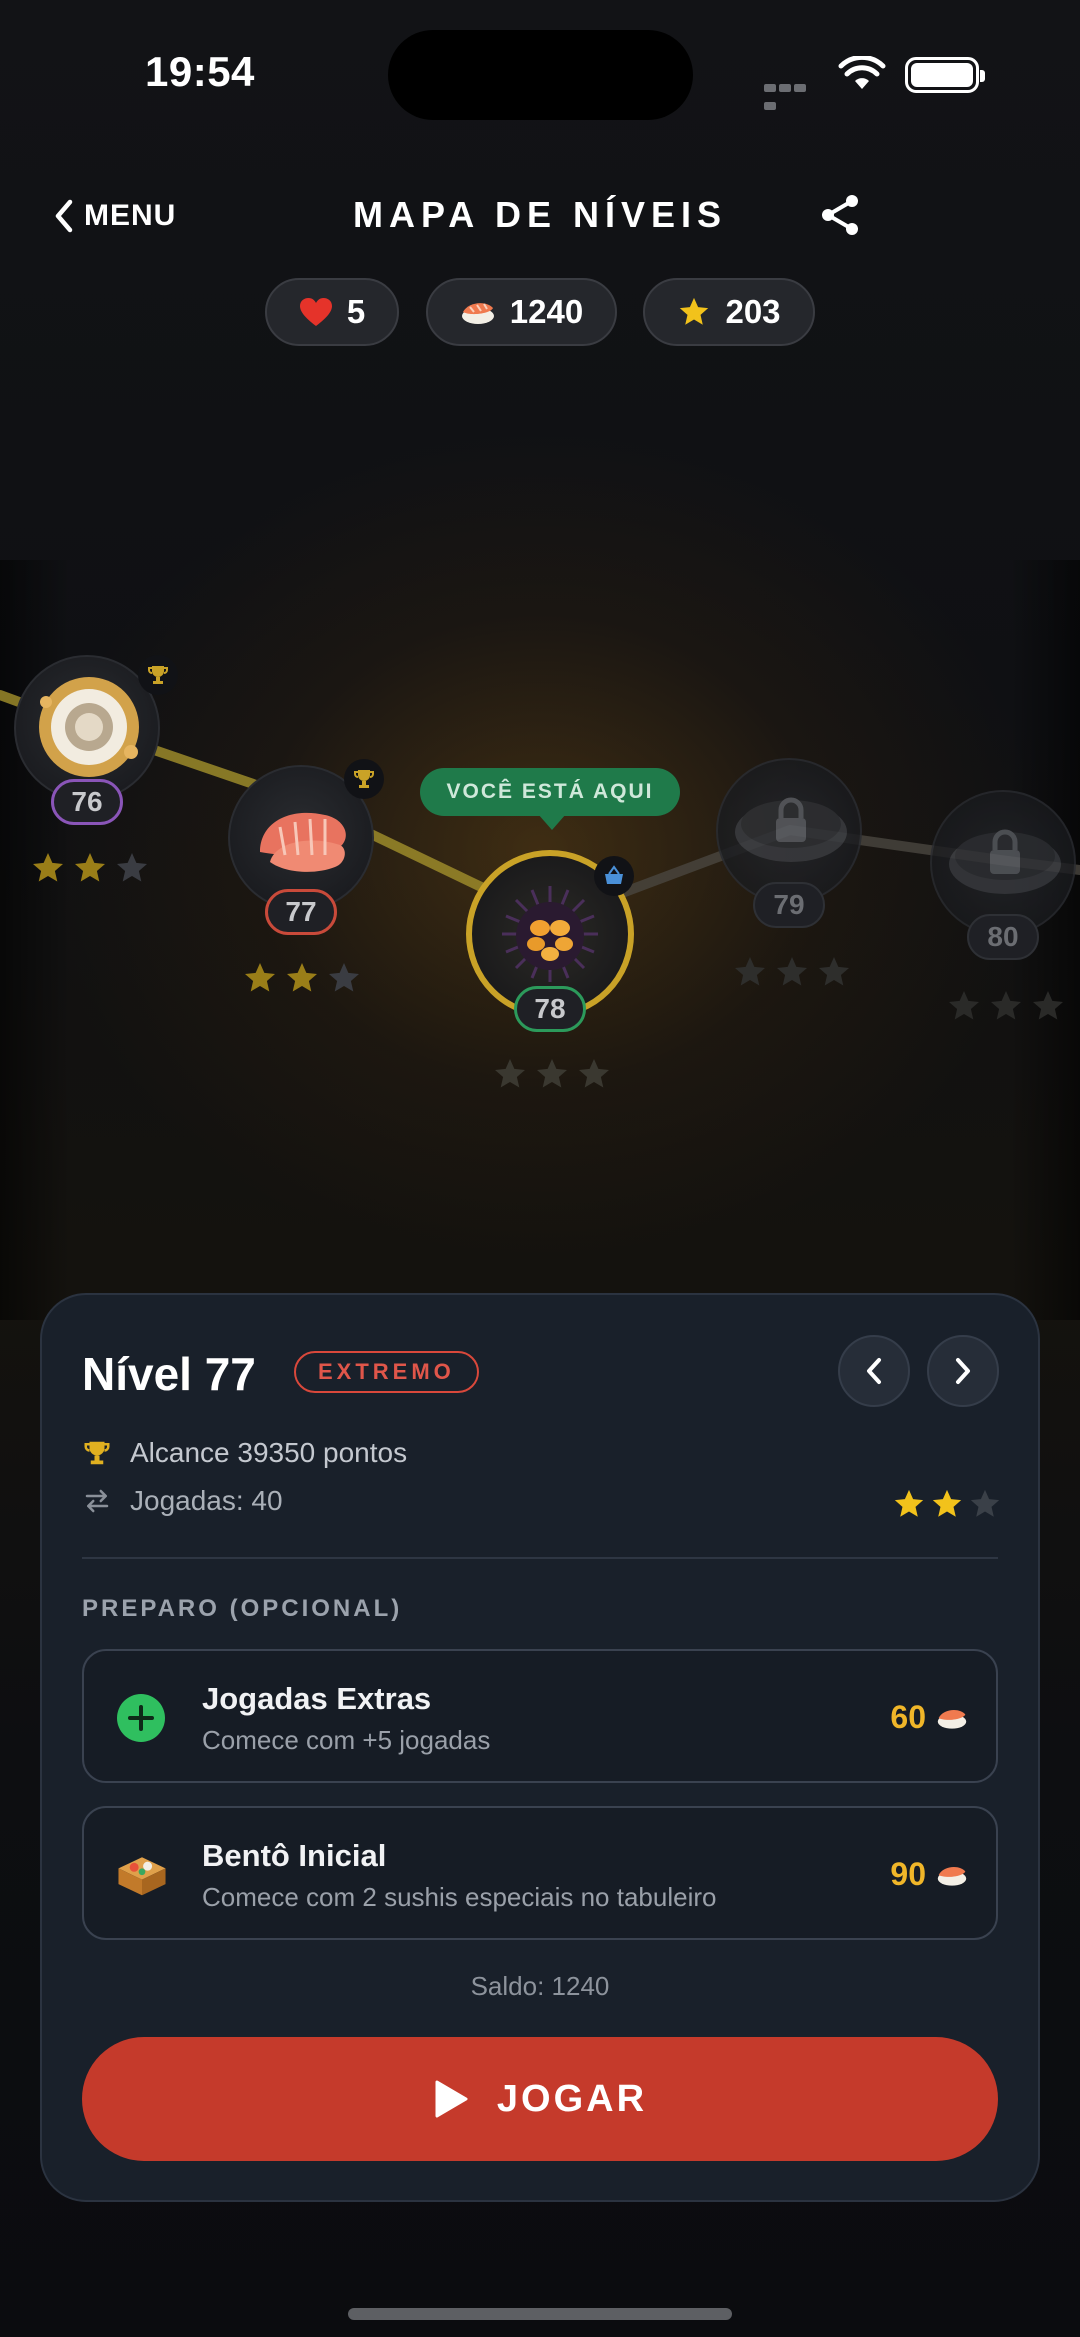  I want to click on coins-counter: 1240, so click(521, 312).